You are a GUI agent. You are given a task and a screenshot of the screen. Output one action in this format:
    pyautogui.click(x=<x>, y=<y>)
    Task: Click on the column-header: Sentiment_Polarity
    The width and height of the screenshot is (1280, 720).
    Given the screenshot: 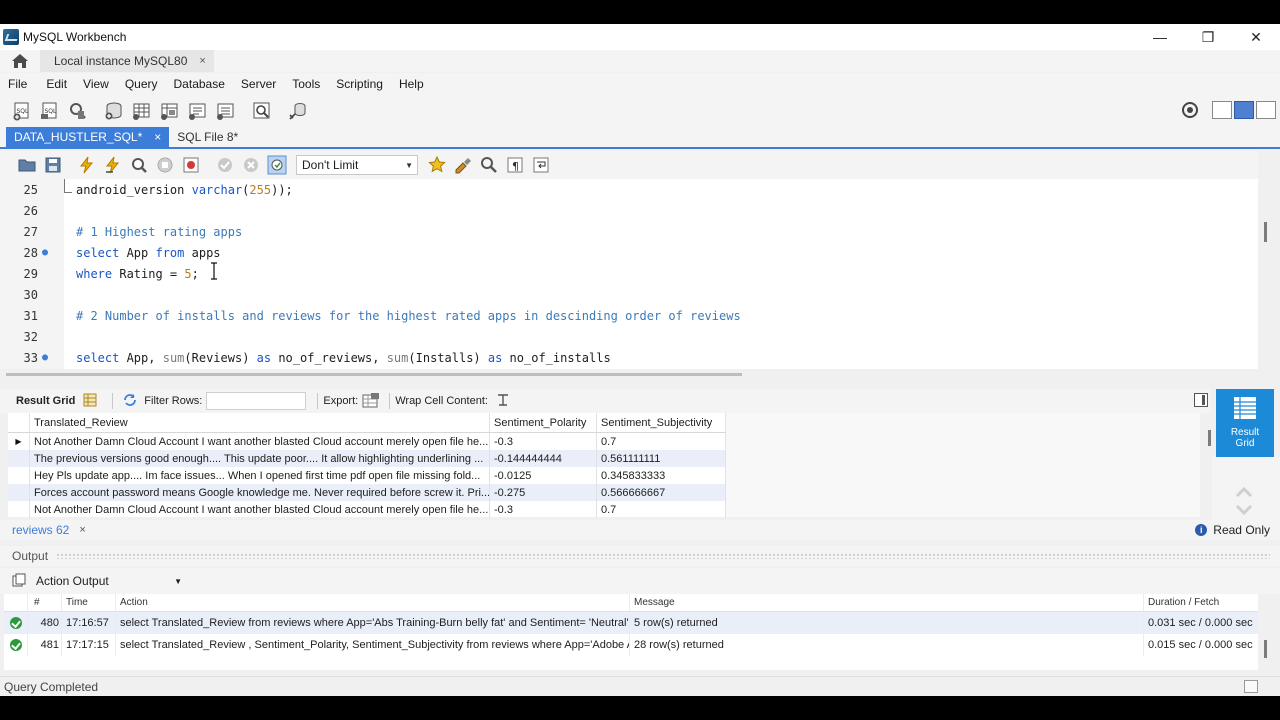 What is the action you would take?
    pyautogui.click(x=543, y=422)
    